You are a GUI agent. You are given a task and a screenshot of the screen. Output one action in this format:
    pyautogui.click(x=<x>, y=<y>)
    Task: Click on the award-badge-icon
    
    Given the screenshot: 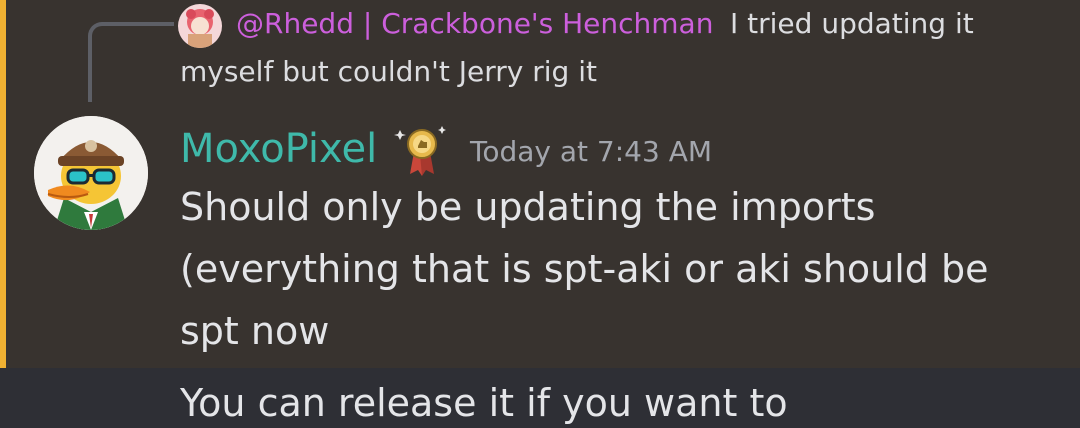 What is the action you would take?
    pyautogui.click(x=422, y=150)
    